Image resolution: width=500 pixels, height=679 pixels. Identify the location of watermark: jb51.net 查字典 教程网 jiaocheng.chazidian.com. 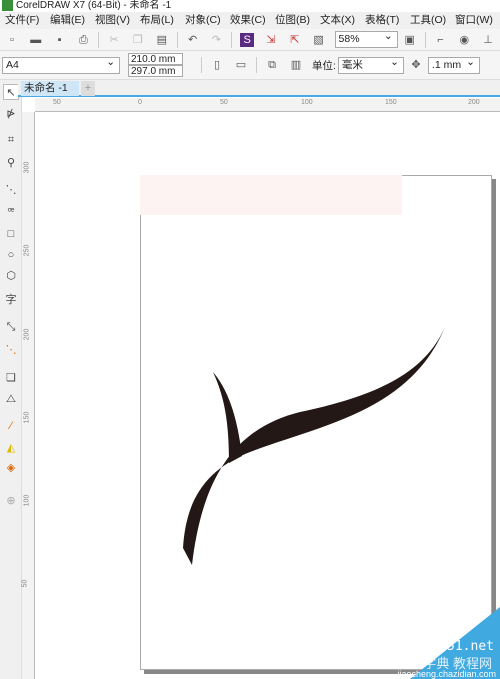
(415, 643).